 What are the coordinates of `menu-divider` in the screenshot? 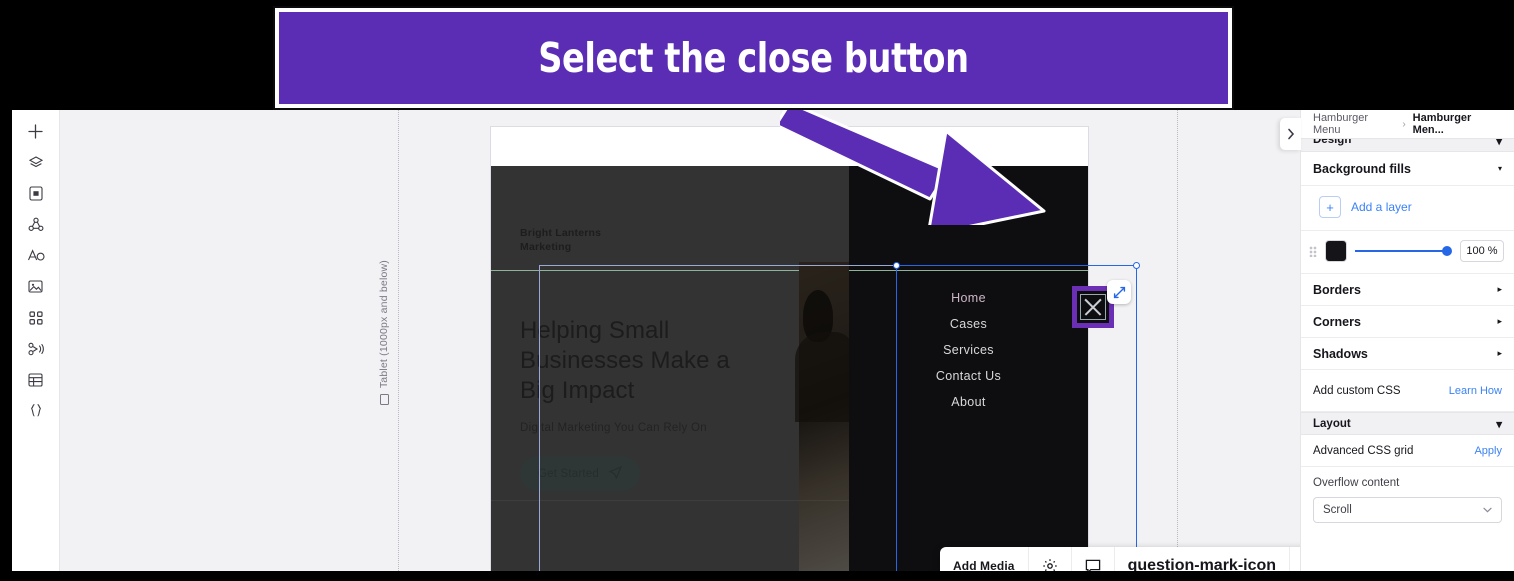 It's located at (968, 270).